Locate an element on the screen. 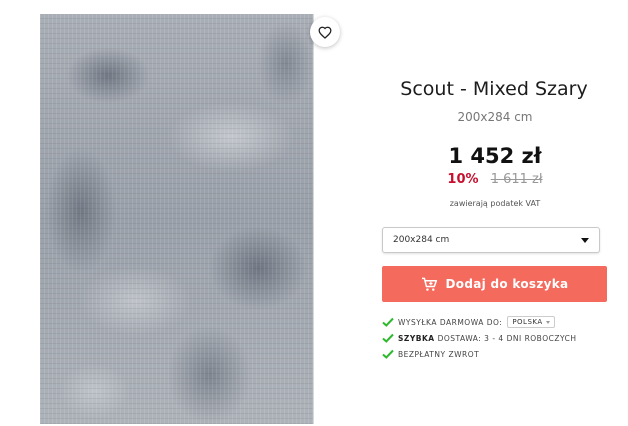 The height and width of the screenshot is (426, 628). size-select: 200x284 cm is located at coordinates (491, 240).